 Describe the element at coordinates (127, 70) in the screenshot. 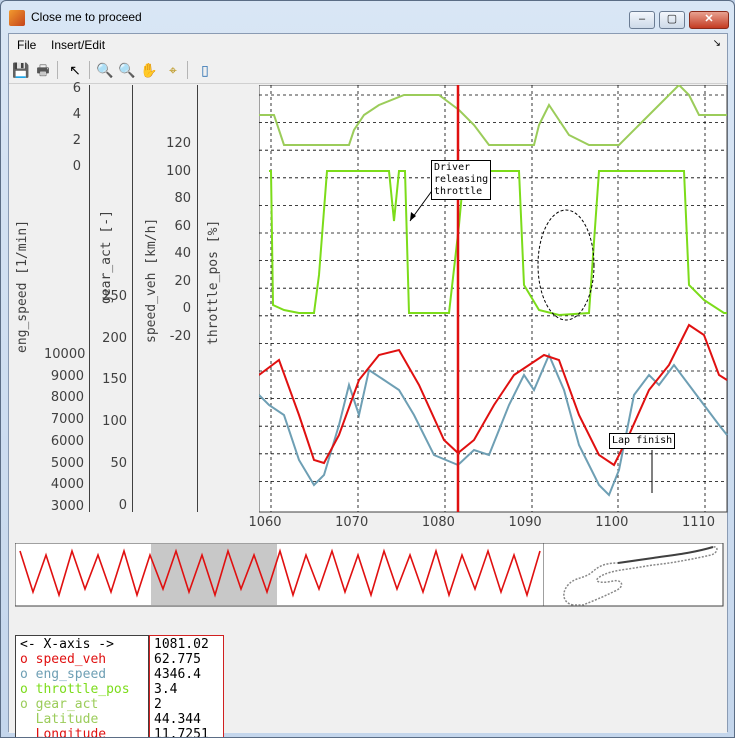

I see `zoom-out-icon: 🔍` at that location.